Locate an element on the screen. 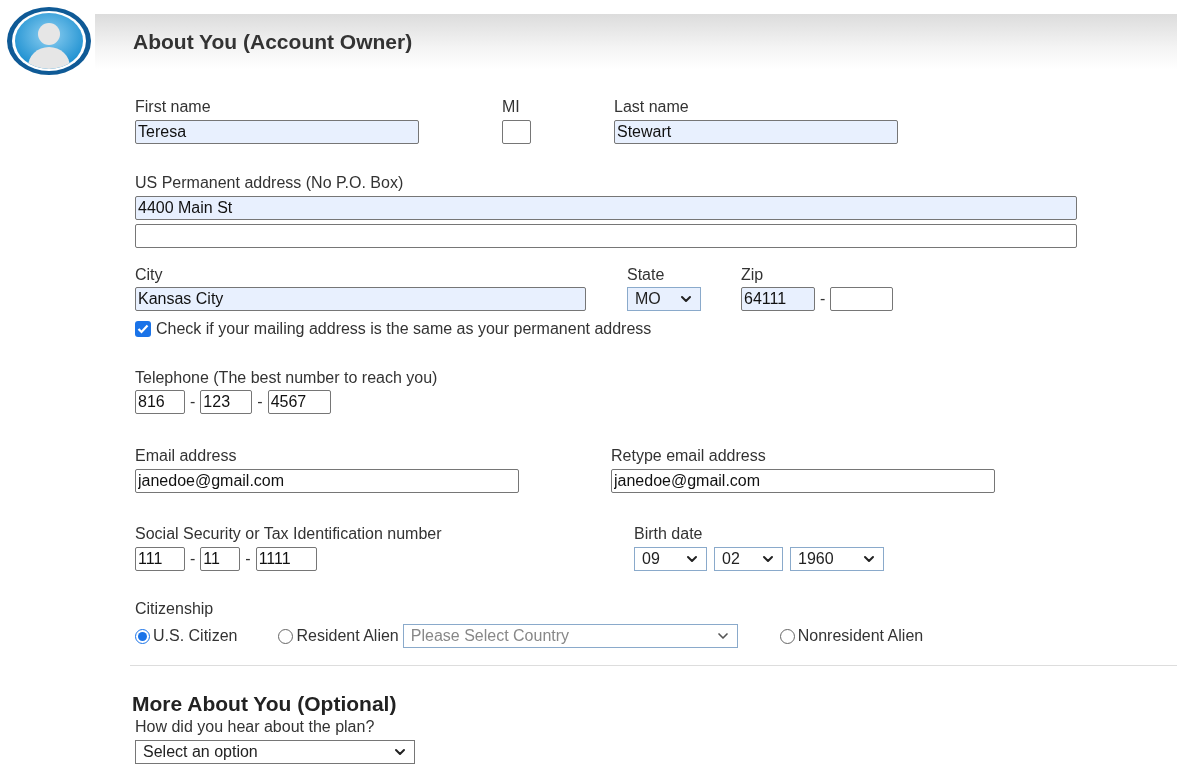 The image size is (1177, 769). checkbox is located at coordinates (143, 329).